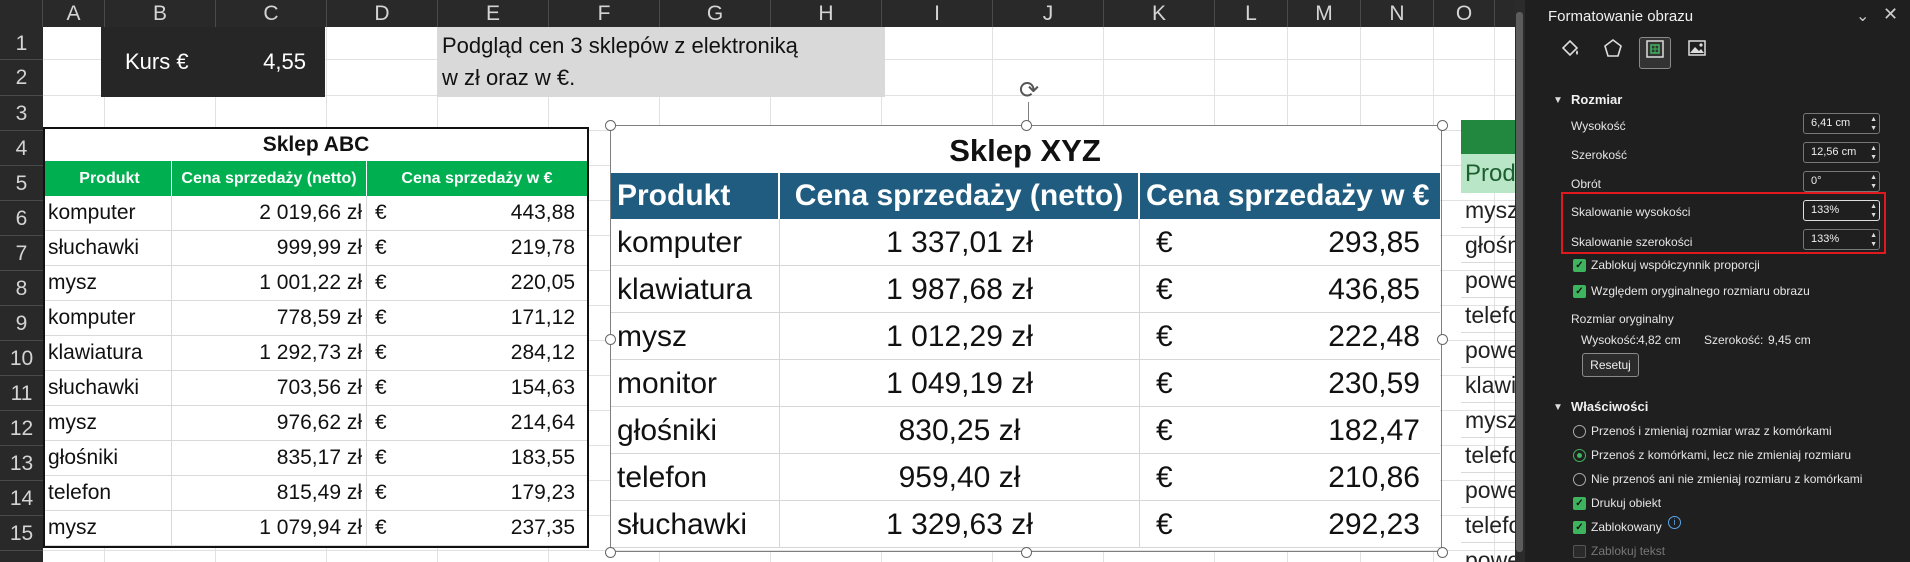  Describe the element at coordinates (1655, 53) in the screenshot. I see `size-properties-tab-icon` at that location.